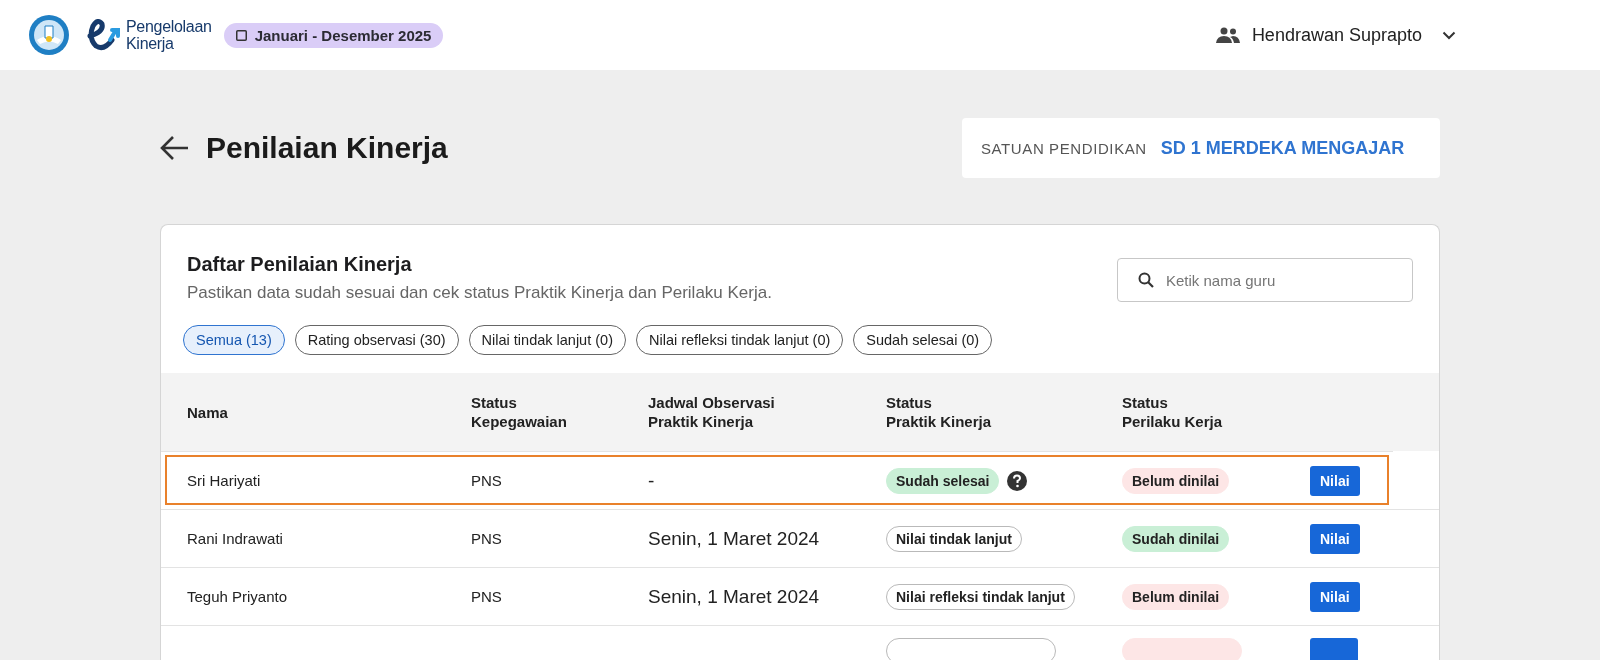 This screenshot has height=660, width=1600. I want to click on column-header: Status Praktik Kinerja, so click(939, 412).